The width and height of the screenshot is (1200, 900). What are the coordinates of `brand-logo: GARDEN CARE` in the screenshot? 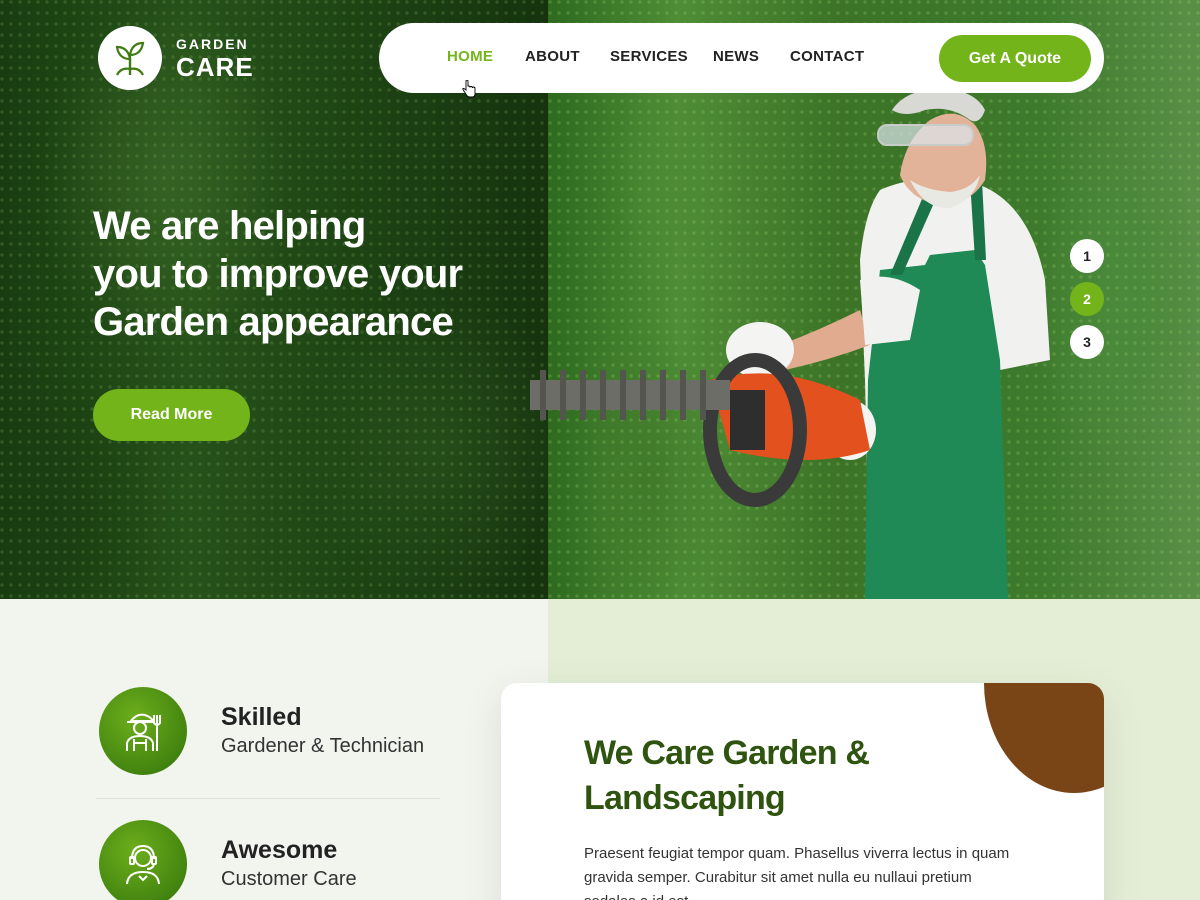 It's located at (176, 58).